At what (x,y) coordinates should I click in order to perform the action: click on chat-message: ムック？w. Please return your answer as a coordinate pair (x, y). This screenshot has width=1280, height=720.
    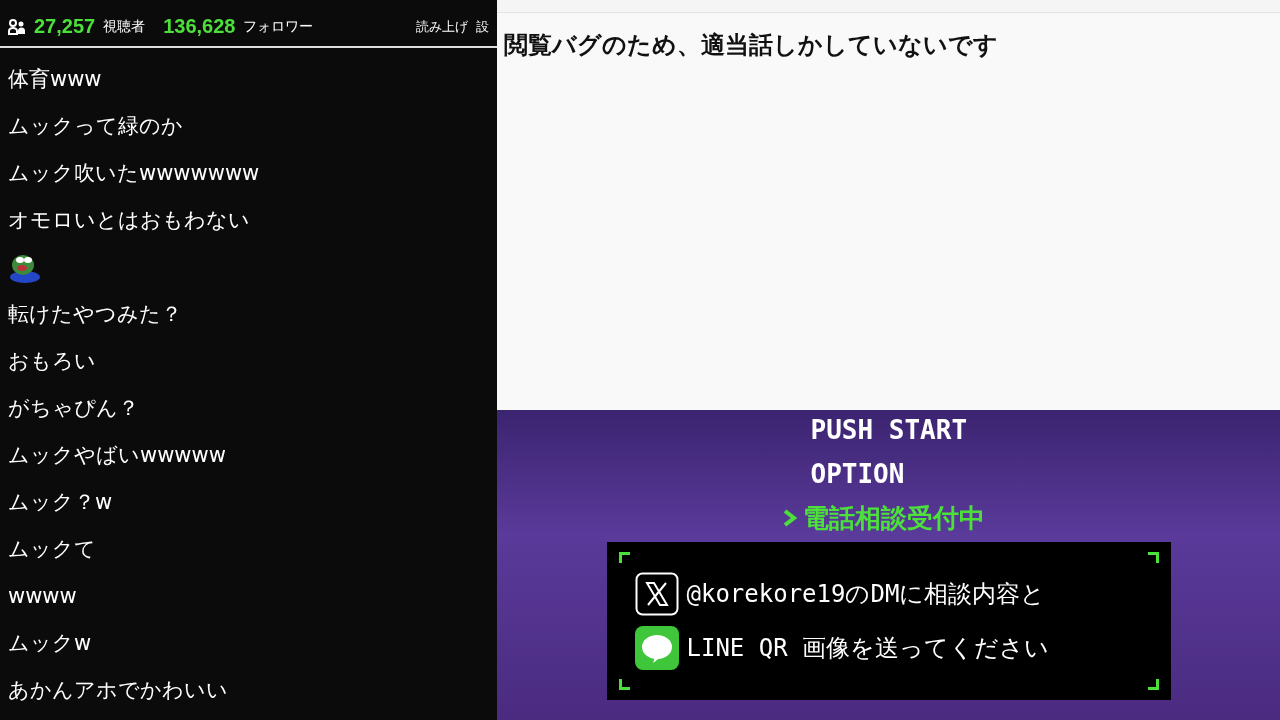
    Looking at the image, I should click on (60, 502).